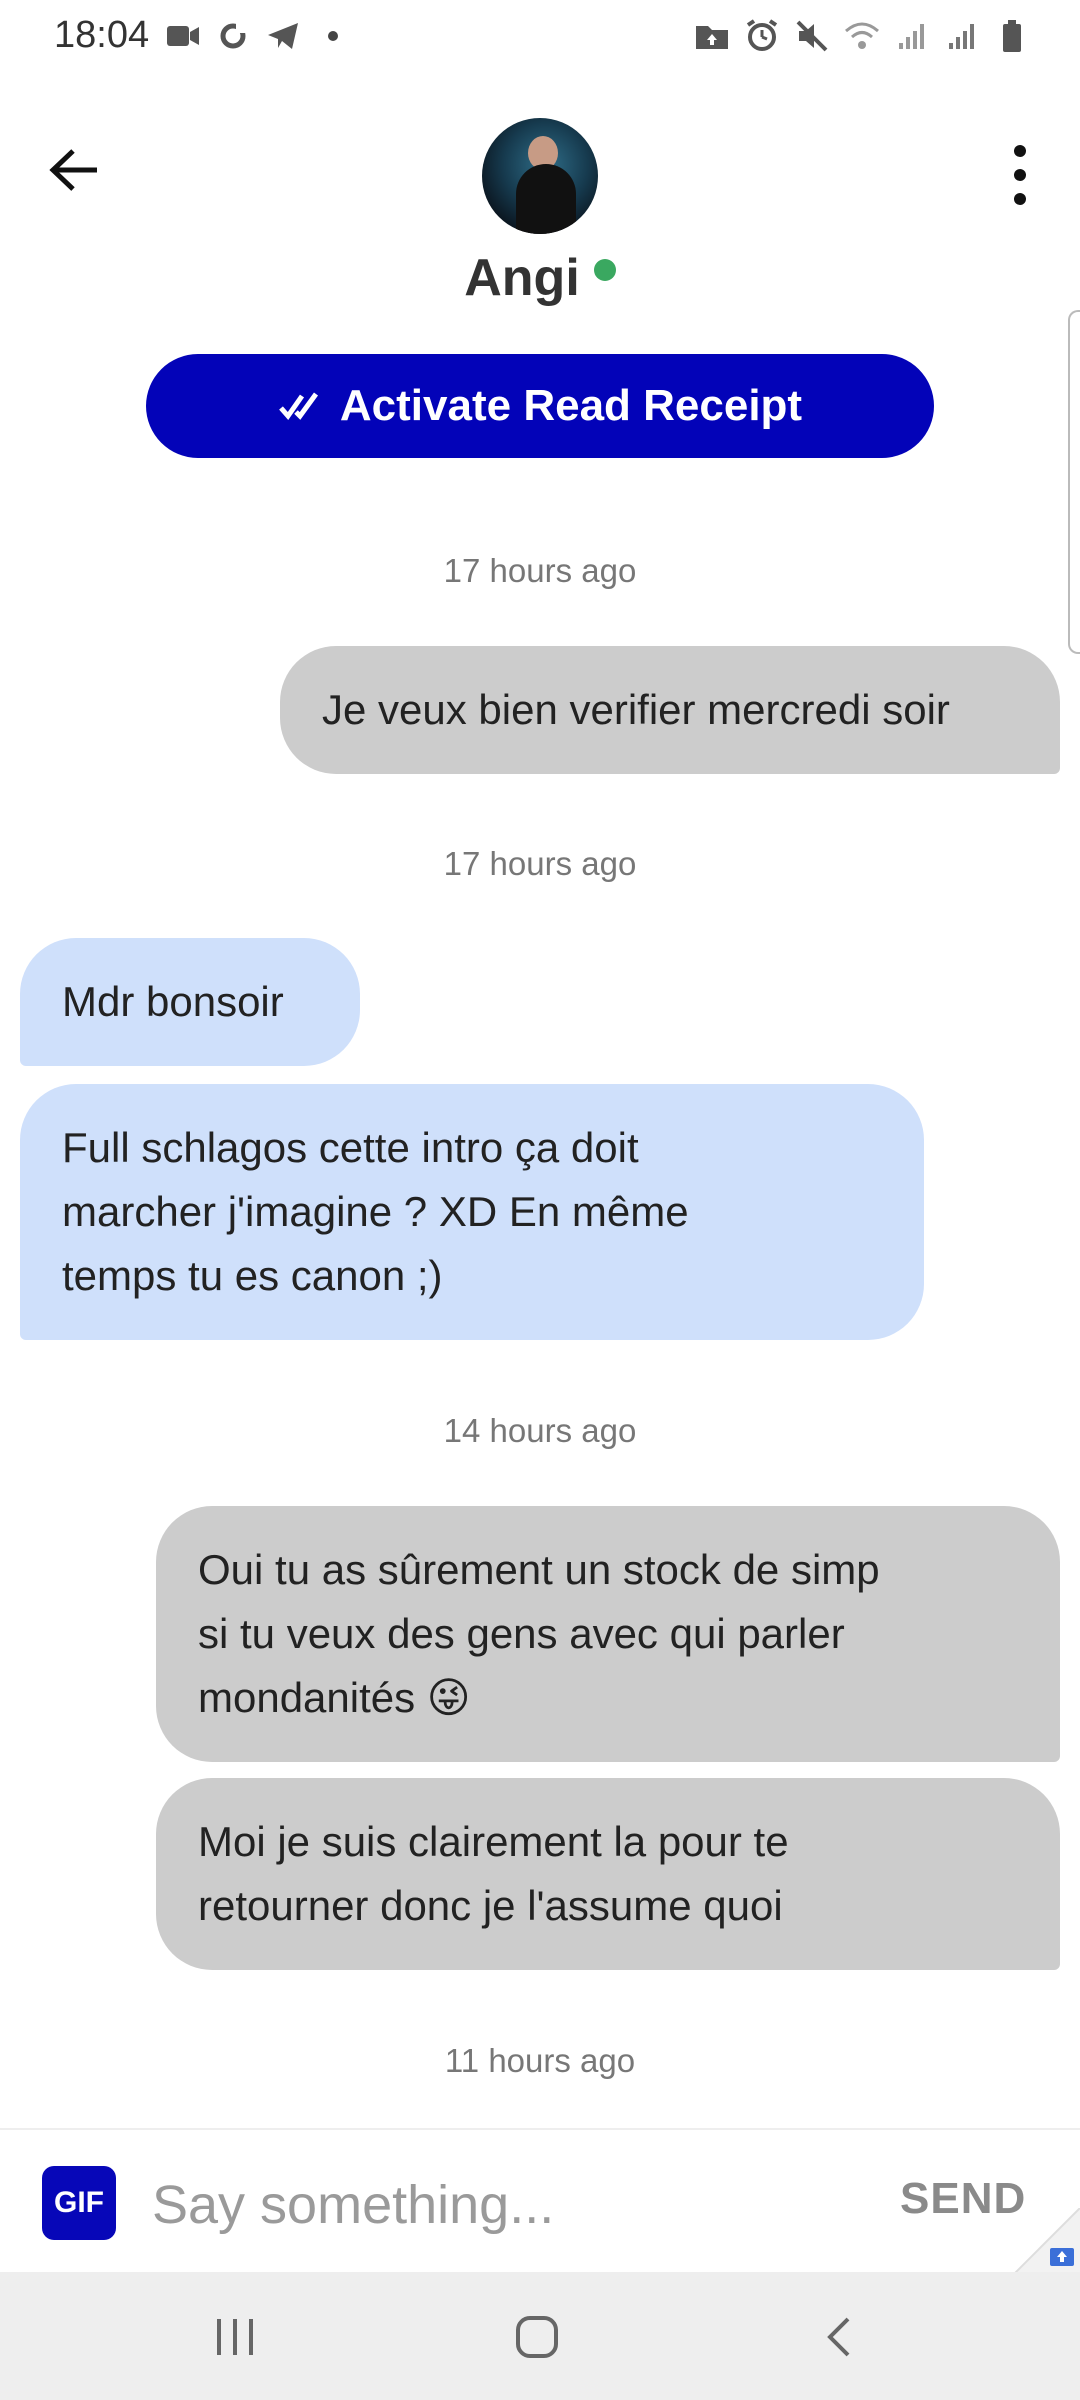  What do you see at coordinates (1020, 175) in the screenshot?
I see `more-options-button` at bounding box center [1020, 175].